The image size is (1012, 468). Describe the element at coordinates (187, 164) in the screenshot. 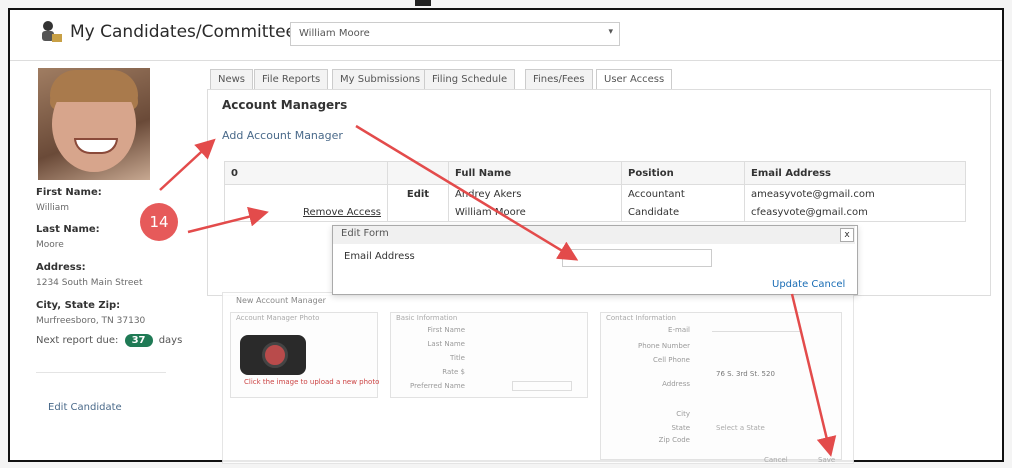

I see `arrow-to-add-manager` at that location.